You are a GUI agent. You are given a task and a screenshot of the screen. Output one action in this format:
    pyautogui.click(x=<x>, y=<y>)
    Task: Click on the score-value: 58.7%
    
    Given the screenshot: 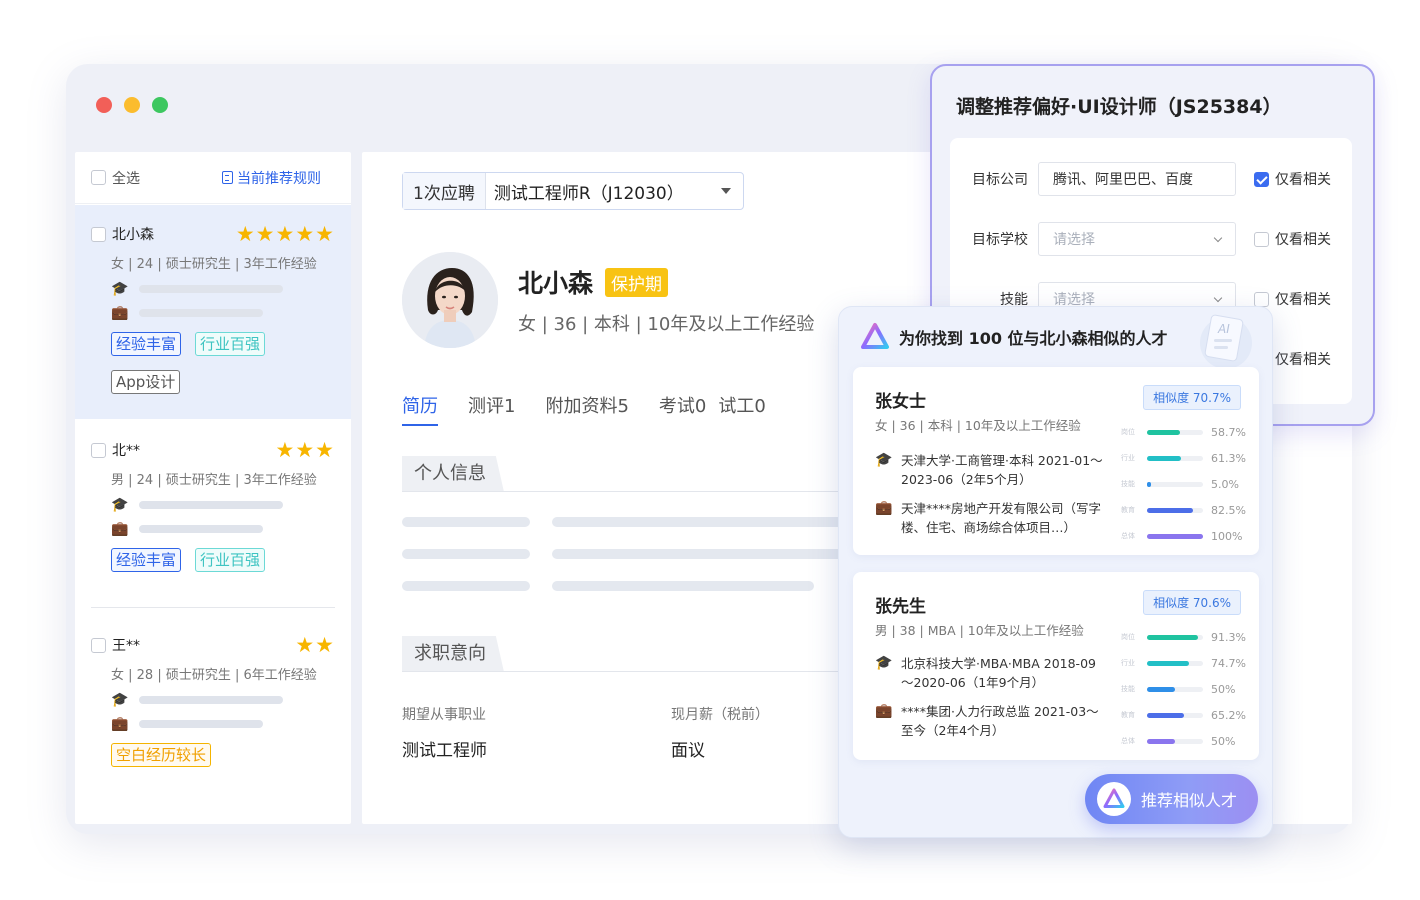 What is the action you would take?
    pyautogui.click(x=1228, y=432)
    